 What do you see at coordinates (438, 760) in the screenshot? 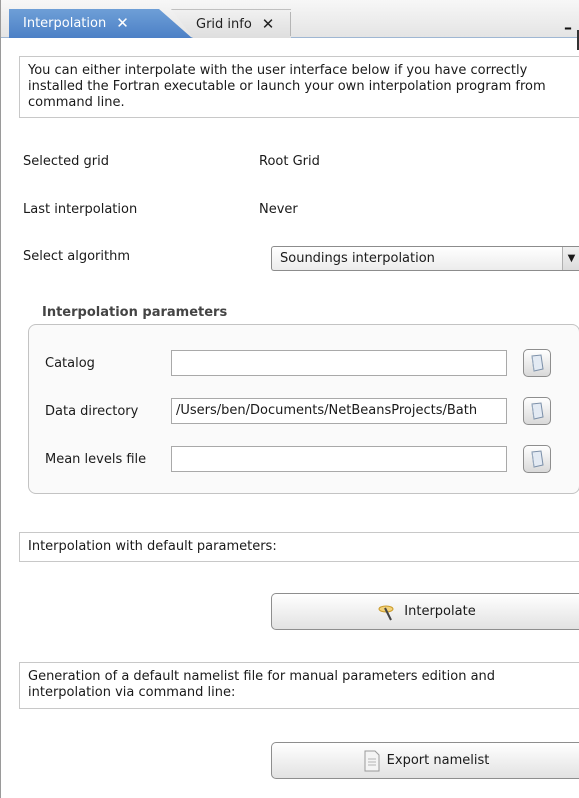
I see `export-namelist-button-label: Export namelist` at bounding box center [438, 760].